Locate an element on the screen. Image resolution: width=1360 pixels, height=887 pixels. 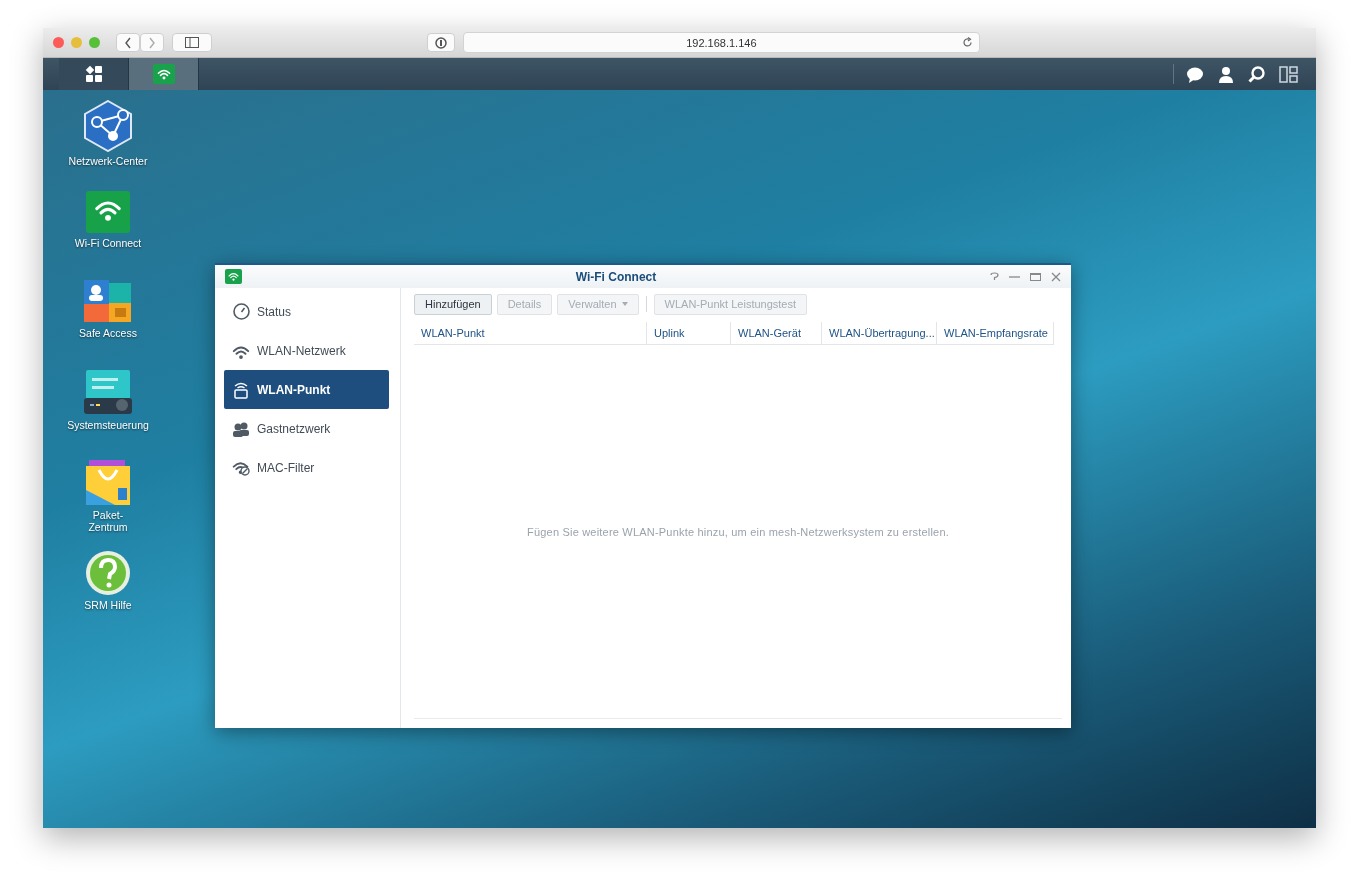
sidebar-button is located at coordinates (192, 42).